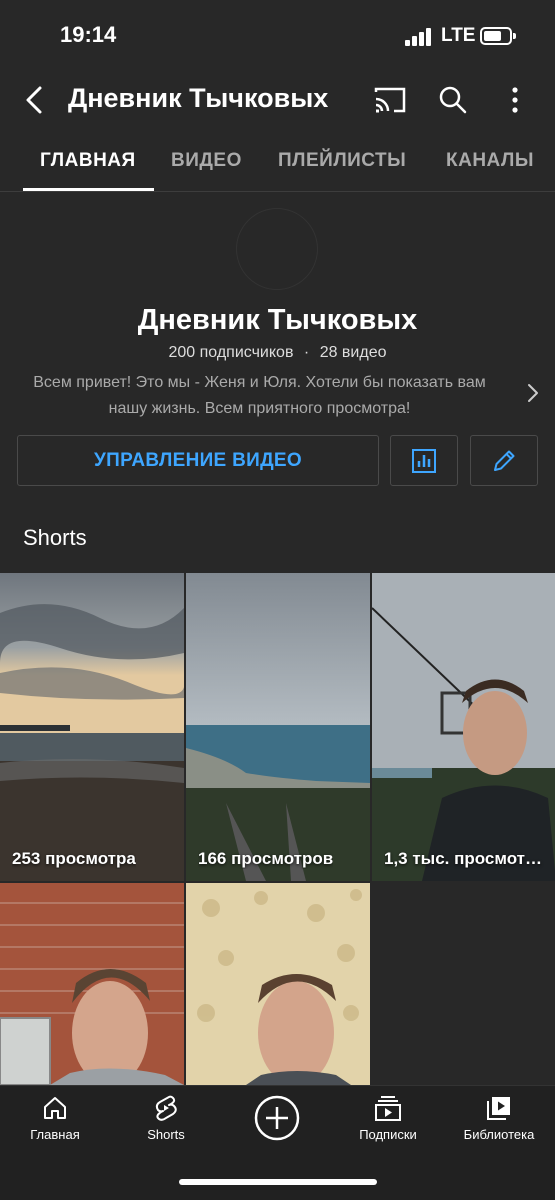  What do you see at coordinates (166, 1108) in the screenshot?
I see `shorts-icon` at bounding box center [166, 1108].